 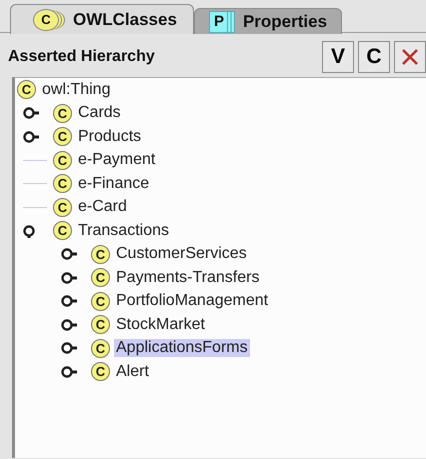 What do you see at coordinates (114, 183) in the screenshot?
I see `class-node: e-Finance` at bounding box center [114, 183].